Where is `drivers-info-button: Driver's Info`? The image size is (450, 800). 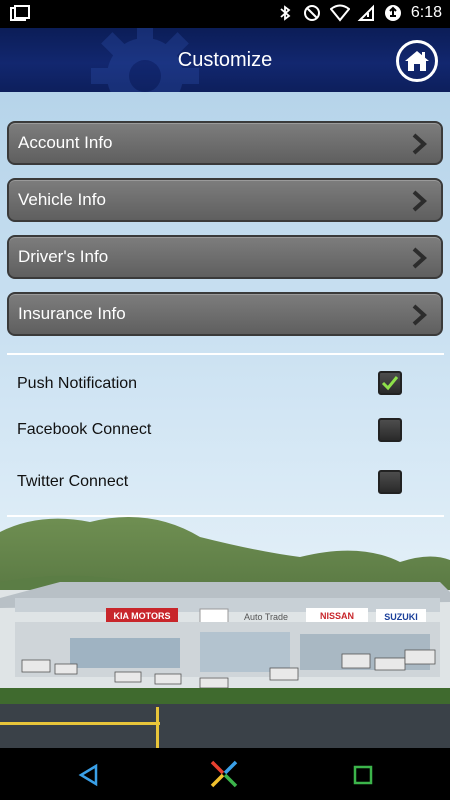 drivers-info-button: Driver's Info is located at coordinates (225, 257).